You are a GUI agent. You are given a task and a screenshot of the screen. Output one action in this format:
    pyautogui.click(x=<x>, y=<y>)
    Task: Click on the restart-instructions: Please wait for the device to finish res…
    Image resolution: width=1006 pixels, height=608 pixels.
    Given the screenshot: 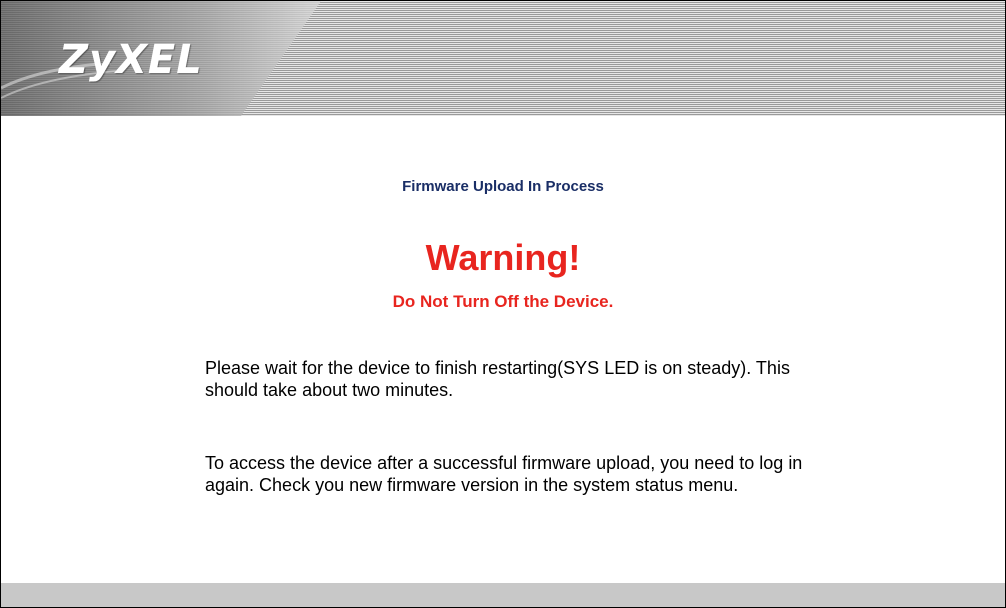 What is the action you would take?
    pyautogui.click(x=497, y=379)
    